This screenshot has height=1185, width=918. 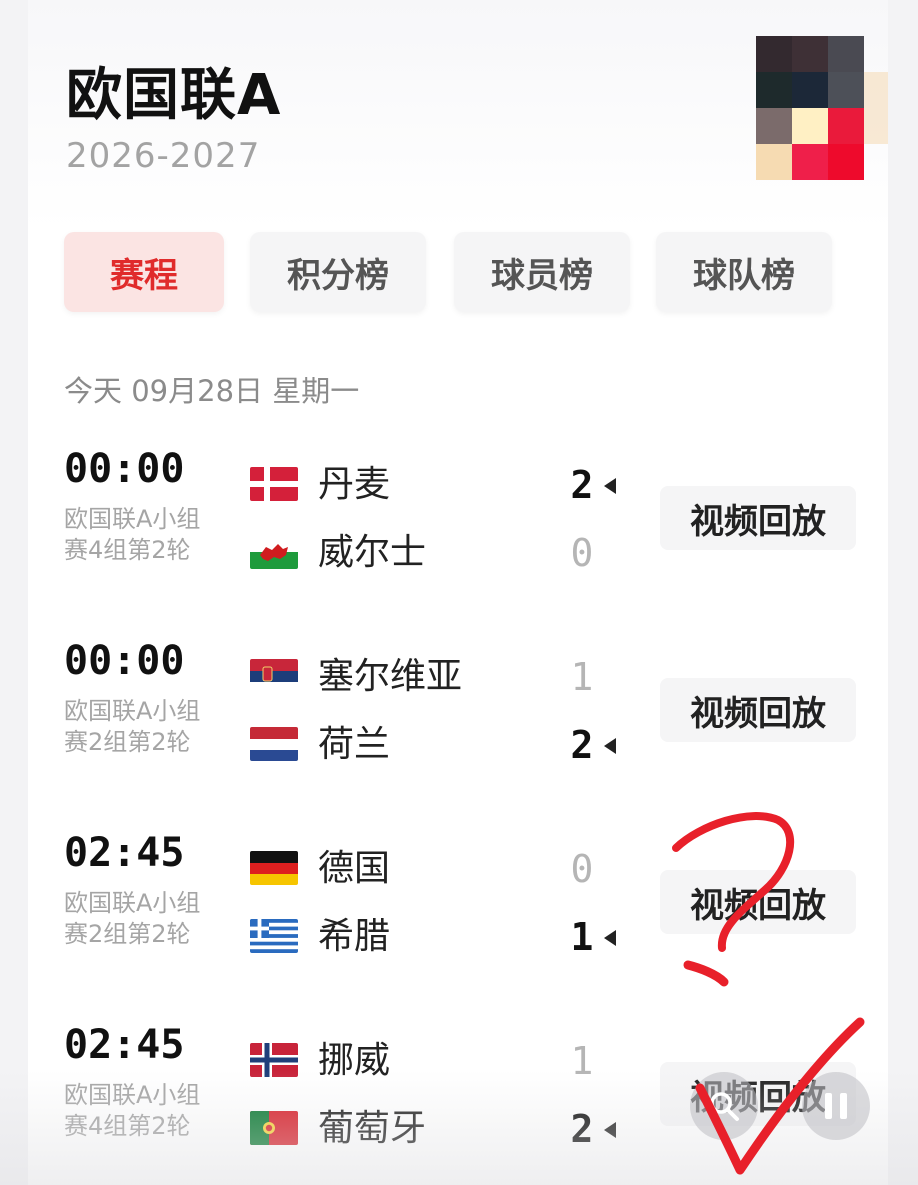 What do you see at coordinates (460, 1129) in the screenshot?
I see `away-team: 葡萄牙 2` at bounding box center [460, 1129].